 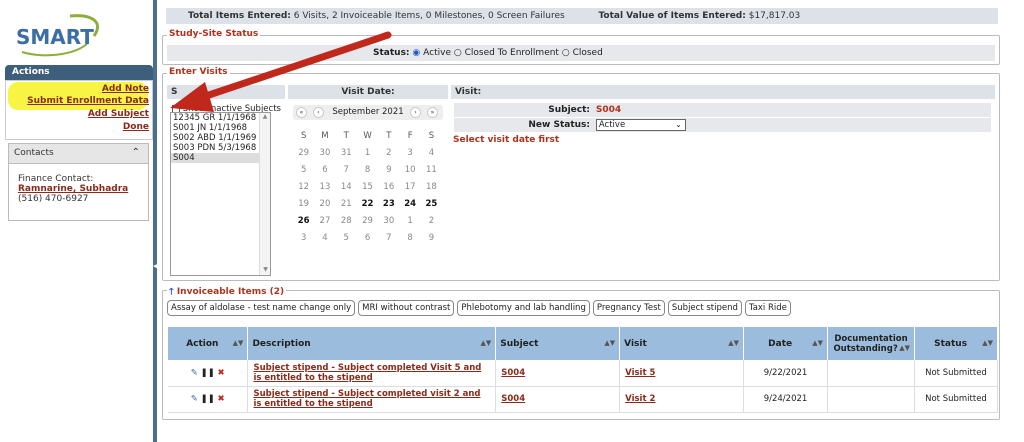 What do you see at coordinates (136, 152) in the screenshot?
I see `chevron-up-icon: ⌃` at bounding box center [136, 152].